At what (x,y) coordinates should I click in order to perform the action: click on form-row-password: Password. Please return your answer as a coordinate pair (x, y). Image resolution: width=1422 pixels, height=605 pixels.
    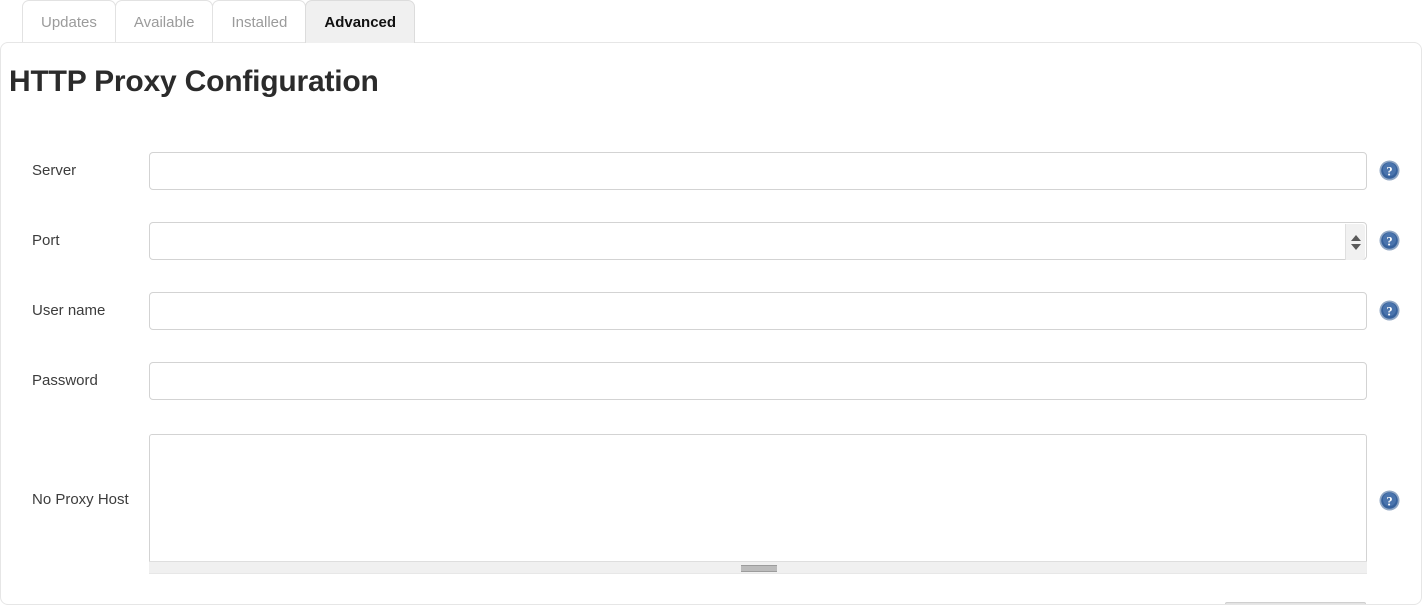
    Looking at the image, I should click on (711, 381).